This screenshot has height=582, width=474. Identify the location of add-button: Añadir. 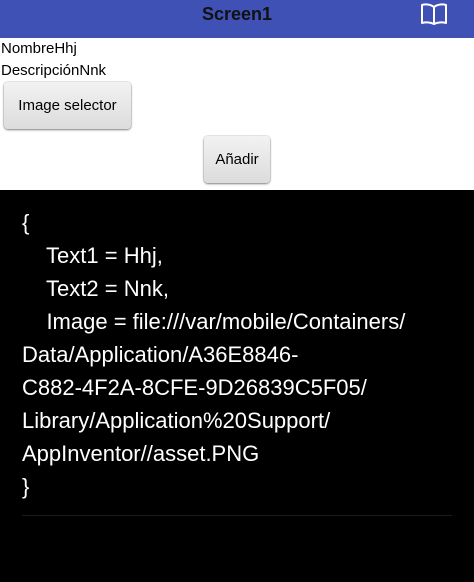
(237, 159).